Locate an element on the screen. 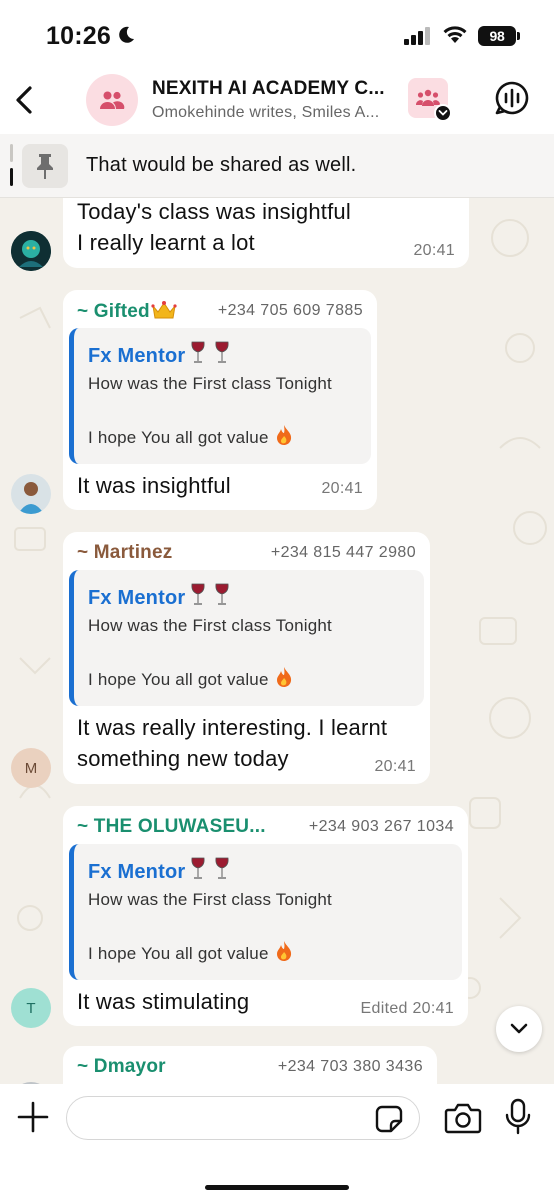 The height and width of the screenshot is (1200, 554). pinned-message-bar: That would be shared as well. is located at coordinates (277, 166).